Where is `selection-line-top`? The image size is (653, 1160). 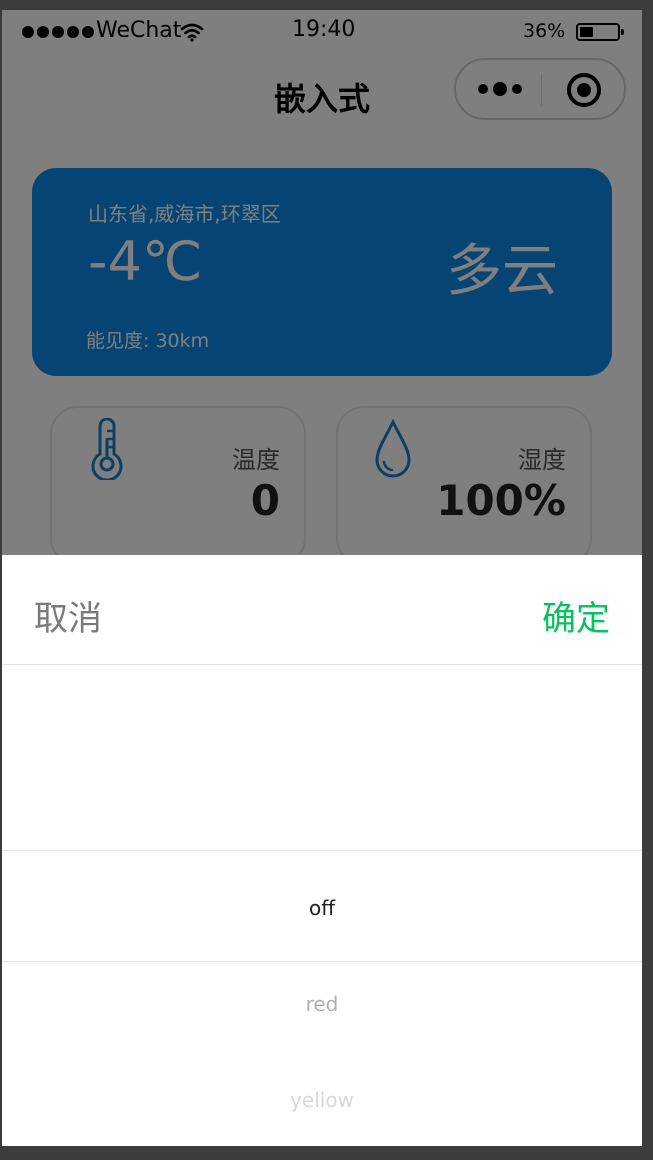 selection-line-top is located at coordinates (322, 850).